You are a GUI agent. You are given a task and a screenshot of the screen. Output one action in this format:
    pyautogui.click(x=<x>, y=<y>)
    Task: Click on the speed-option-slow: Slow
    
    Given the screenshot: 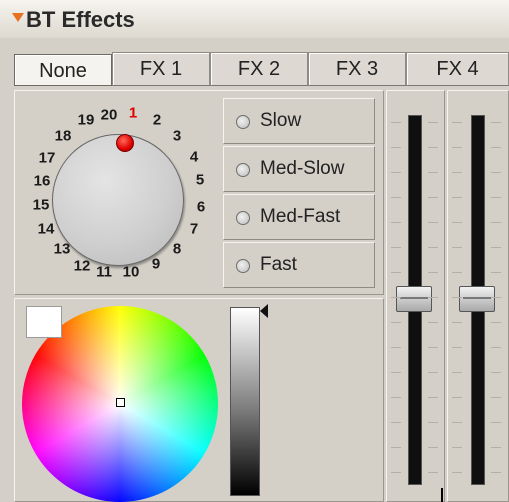 What is the action you would take?
    pyautogui.click(x=299, y=121)
    